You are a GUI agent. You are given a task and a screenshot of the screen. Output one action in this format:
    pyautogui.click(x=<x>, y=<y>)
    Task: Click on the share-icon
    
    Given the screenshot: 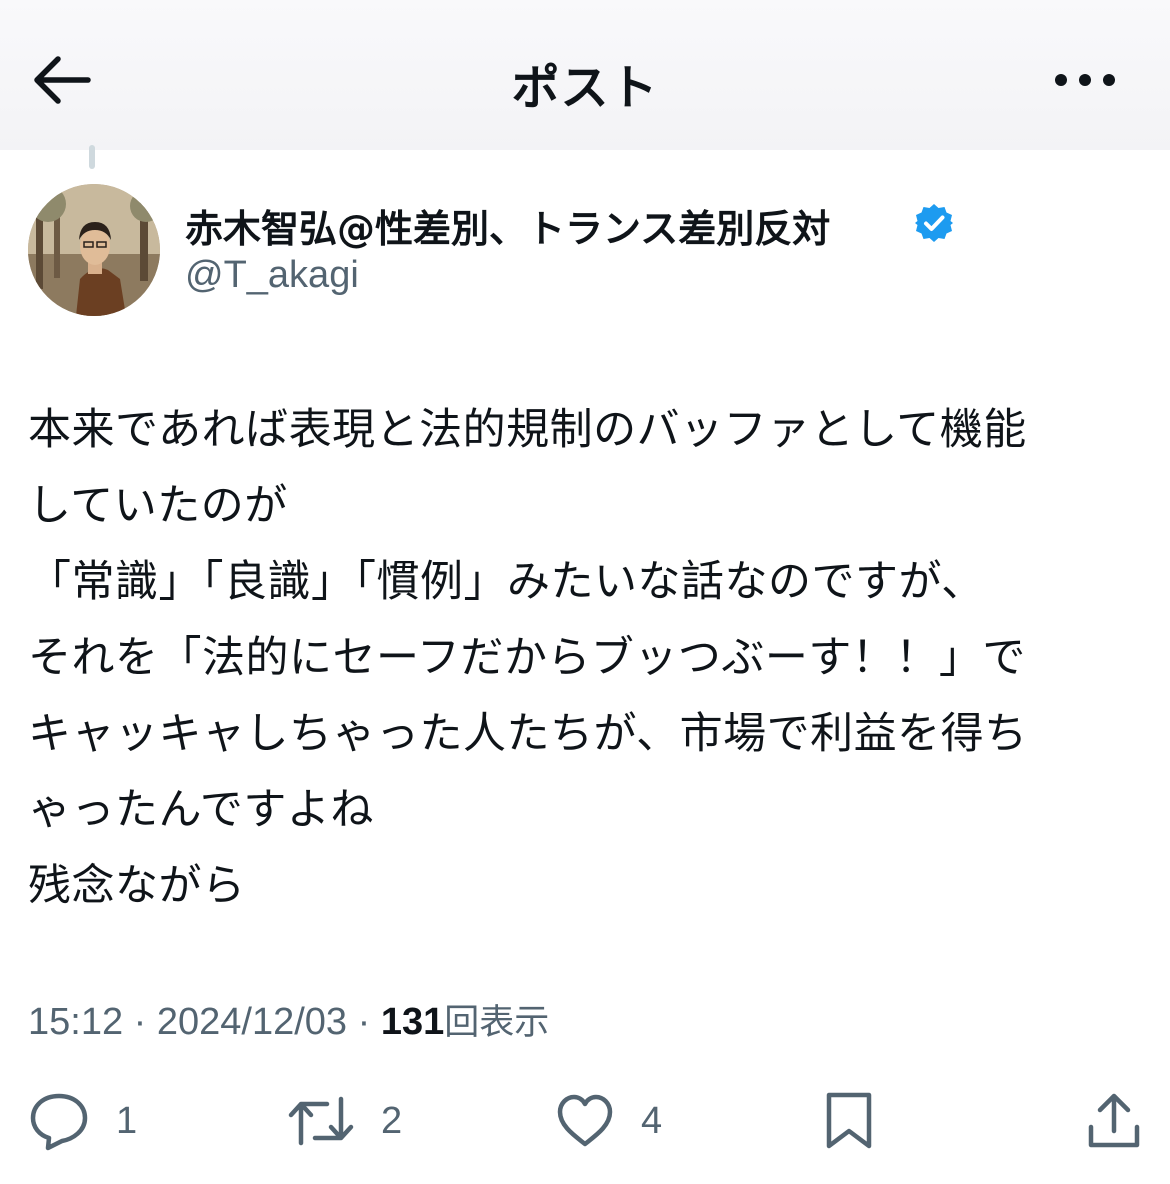 What is the action you would take?
    pyautogui.click(x=1114, y=1120)
    